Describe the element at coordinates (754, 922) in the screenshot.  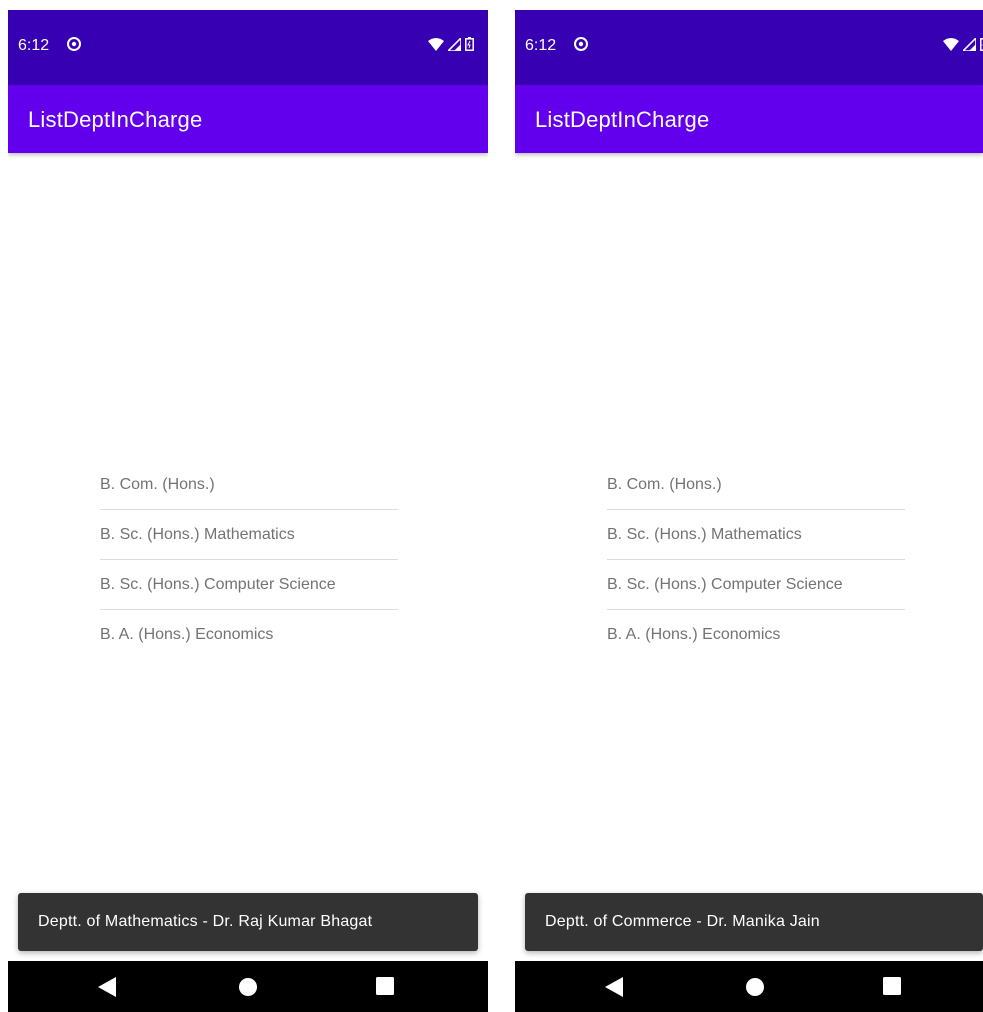
I see `toast-message: Deptt. of Commerce - Dr. Manika Jain` at that location.